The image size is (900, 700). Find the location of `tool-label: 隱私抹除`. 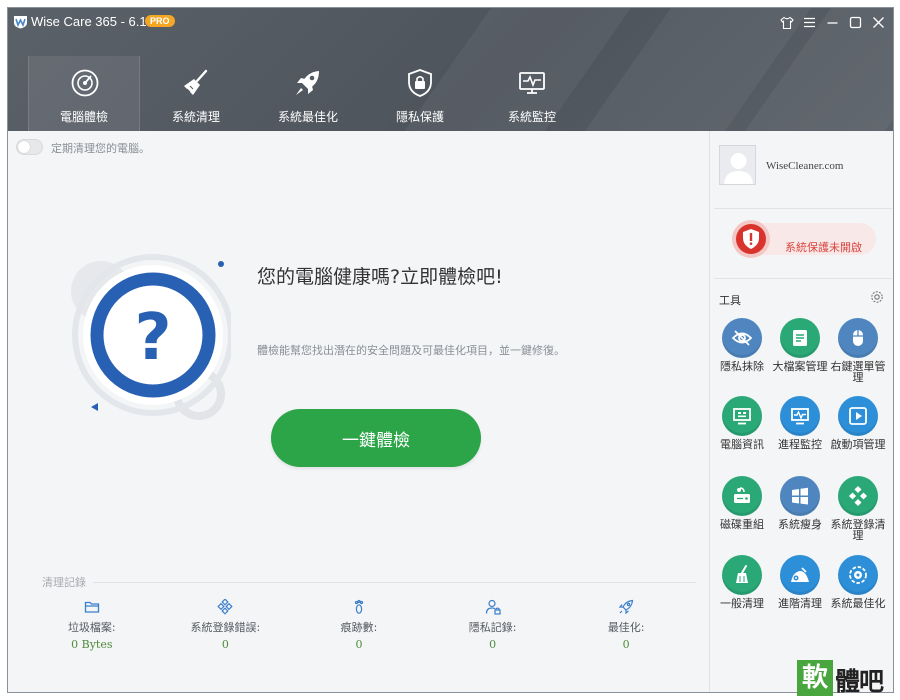

tool-label: 隱私抹除 is located at coordinates (742, 366).